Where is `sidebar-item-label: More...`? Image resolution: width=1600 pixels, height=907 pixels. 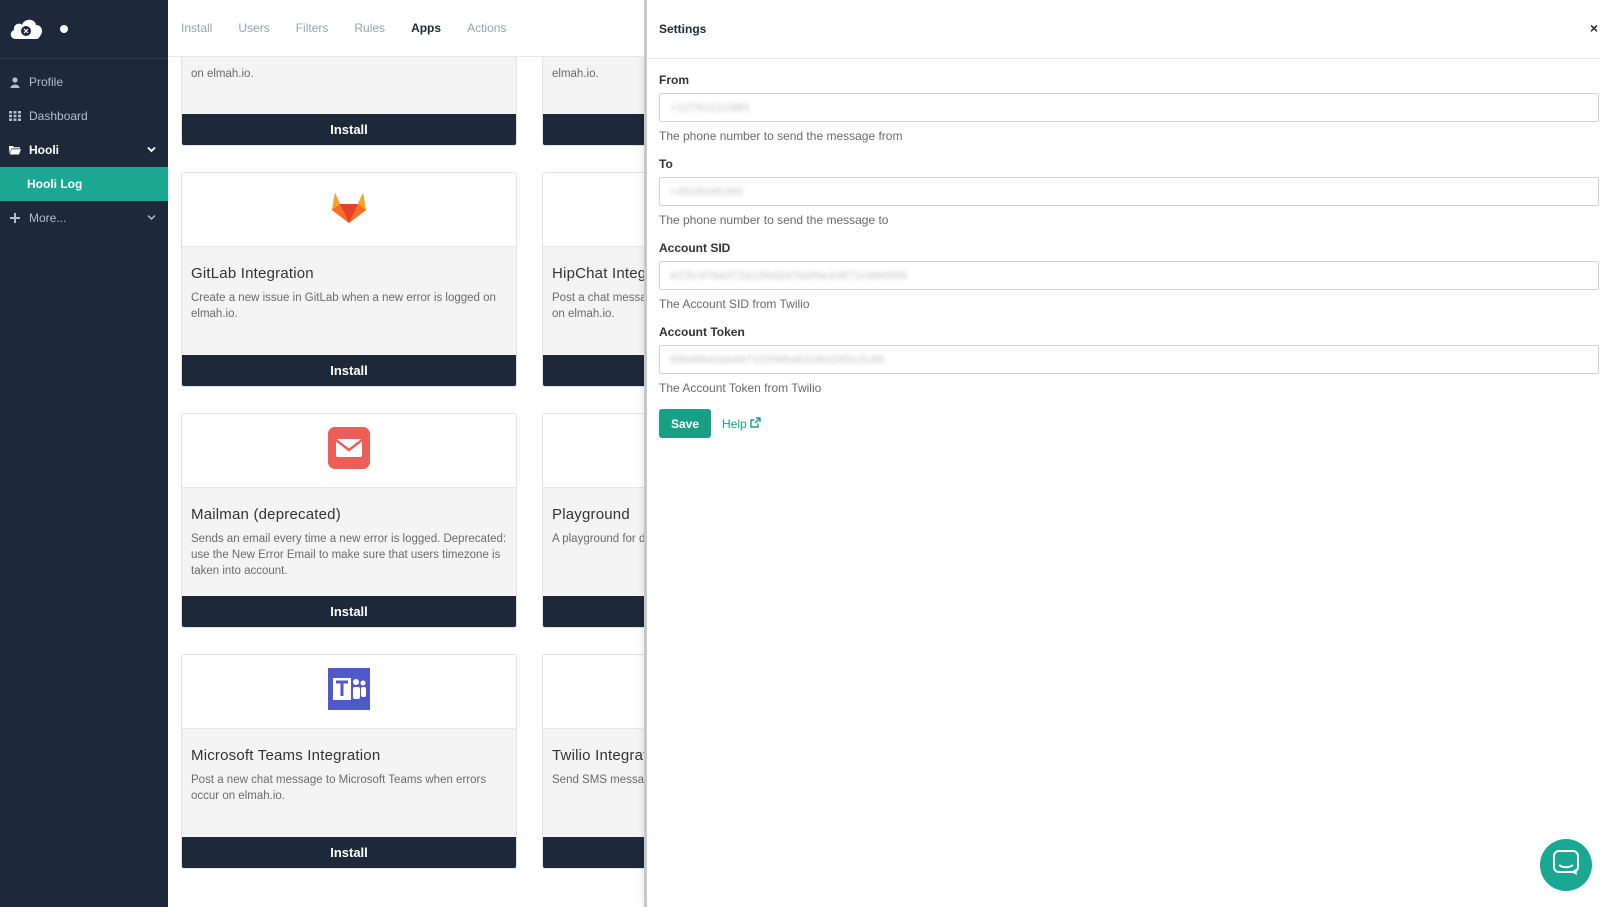 sidebar-item-label: More... is located at coordinates (48, 218).